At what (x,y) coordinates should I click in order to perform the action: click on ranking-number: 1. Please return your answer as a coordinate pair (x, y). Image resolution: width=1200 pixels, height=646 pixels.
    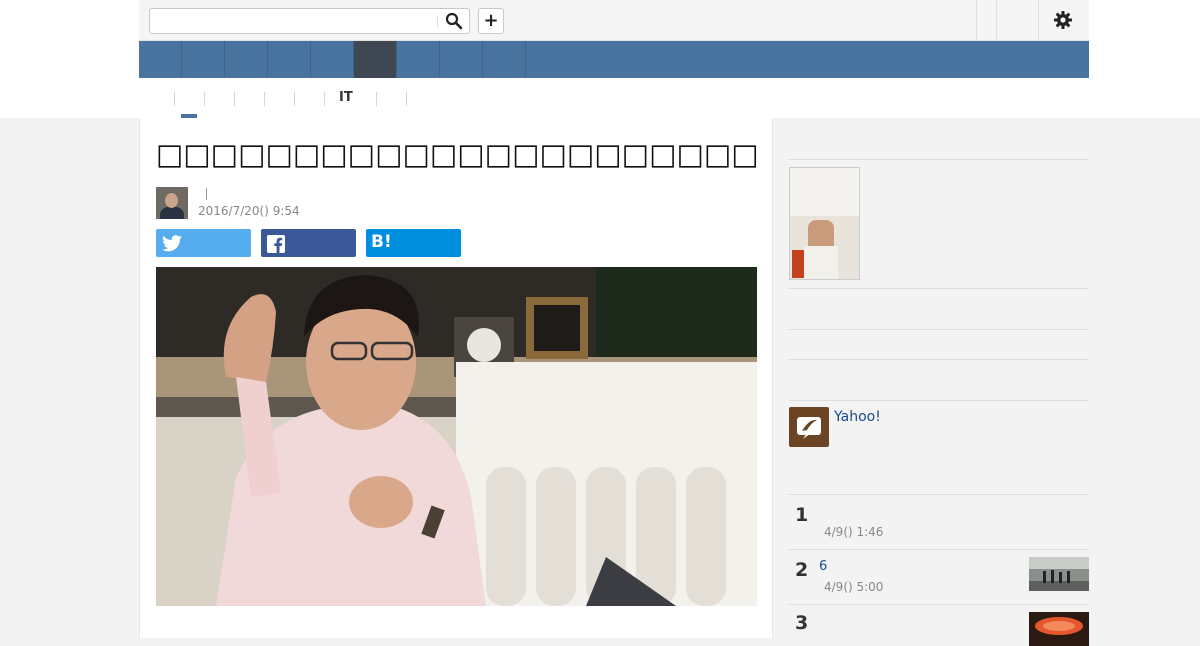
    Looking at the image, I should click on (802, 515).